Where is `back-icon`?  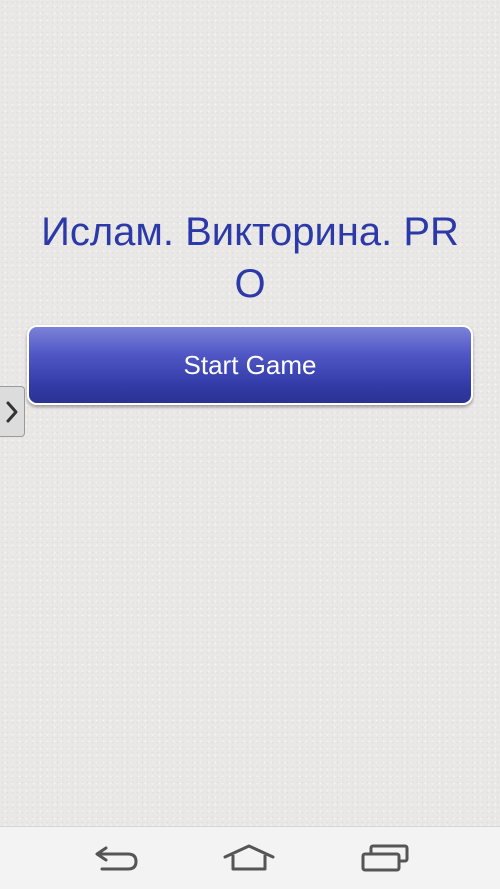 back-icon is located at coordinates (116, 858).